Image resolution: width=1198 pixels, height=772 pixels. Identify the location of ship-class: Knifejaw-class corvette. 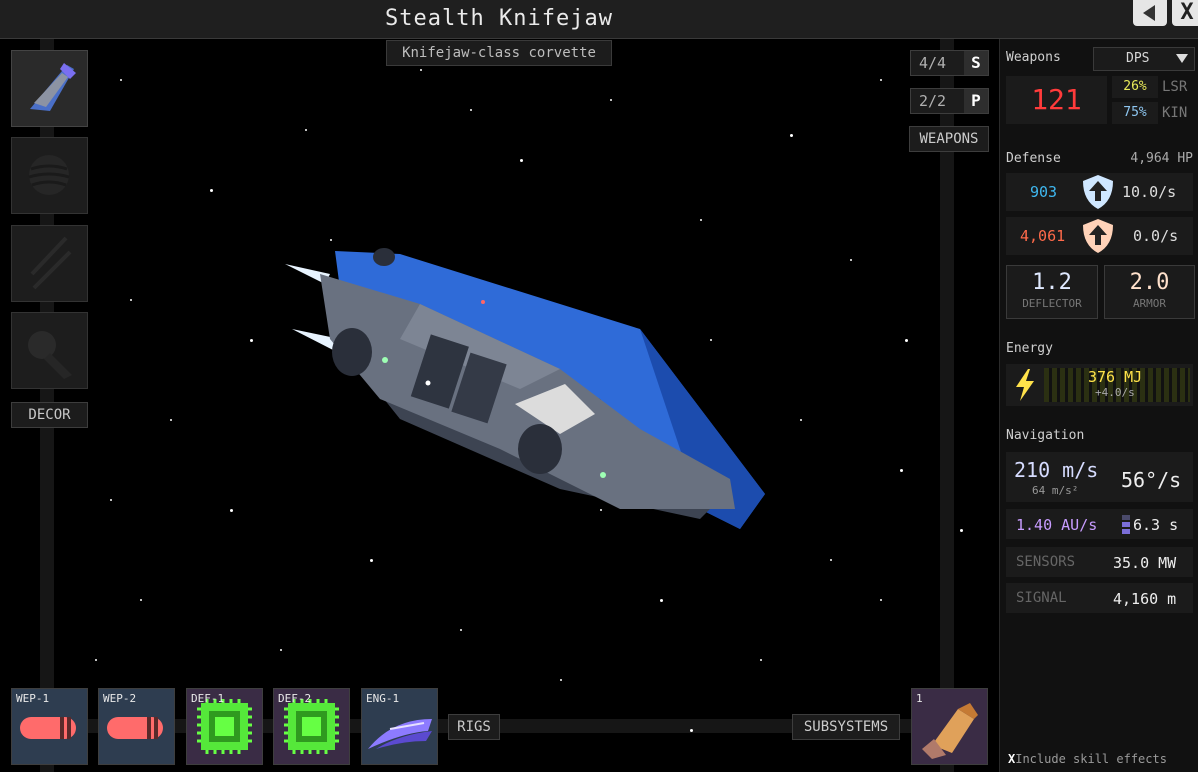
(499, 53).